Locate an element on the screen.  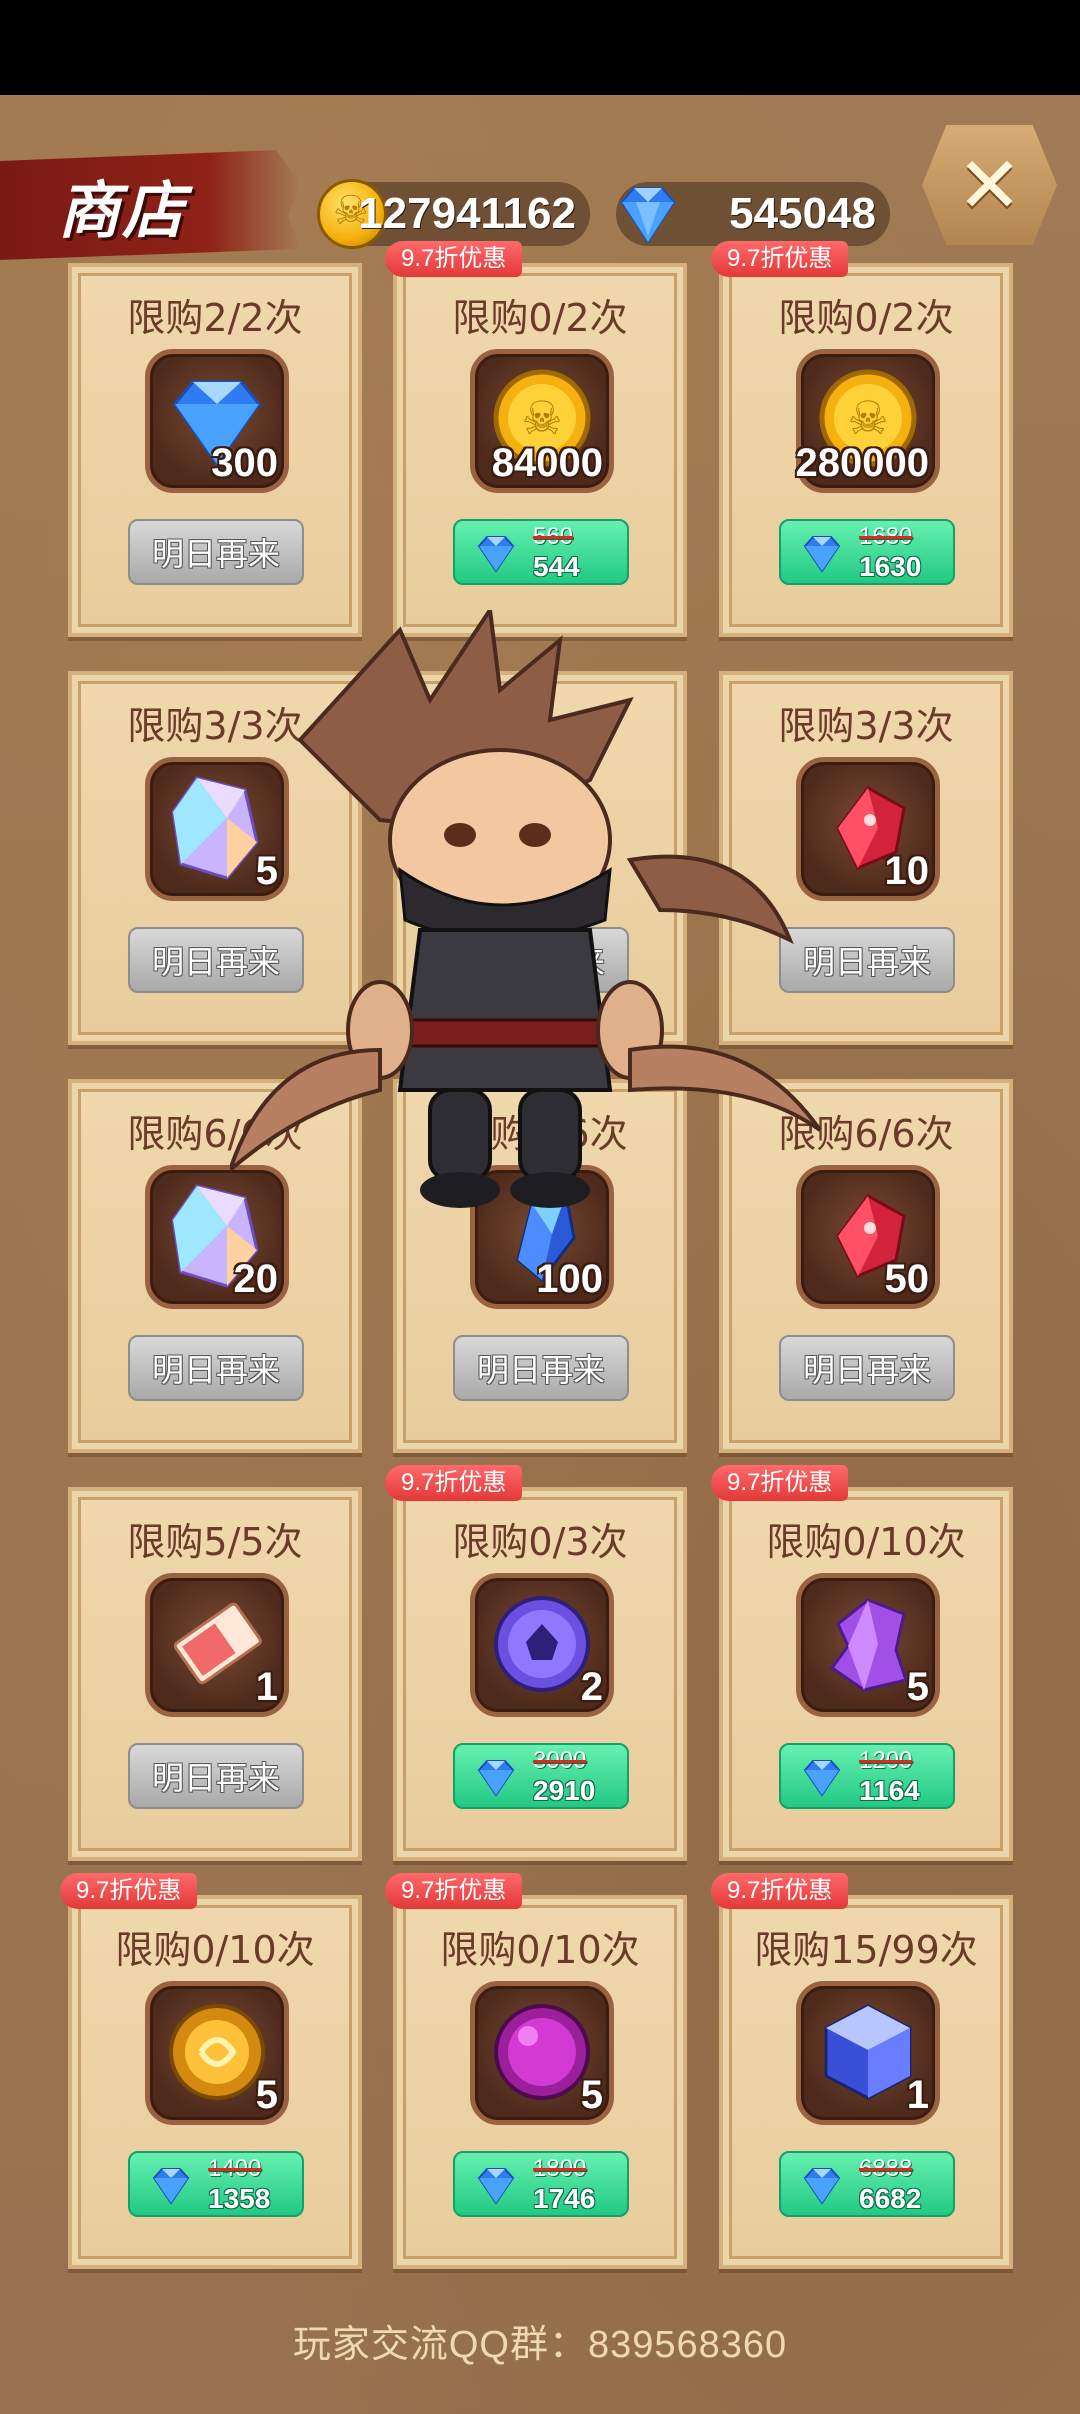
gem-amount: 545048 is located at coordinates (802, 213).